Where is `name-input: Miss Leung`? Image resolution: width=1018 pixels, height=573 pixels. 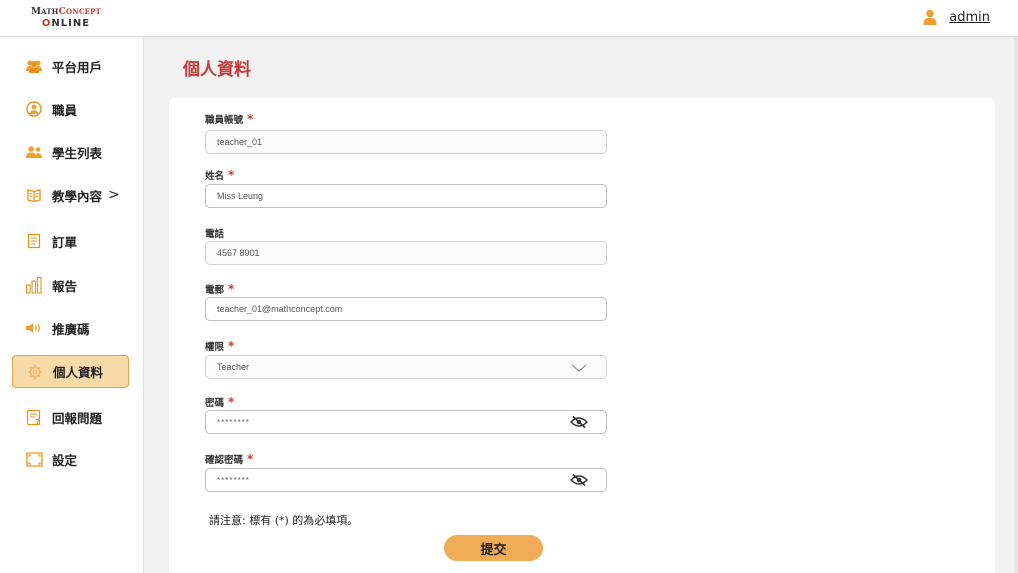
name-input: Miss Leung is located at coordinates (406, 196).